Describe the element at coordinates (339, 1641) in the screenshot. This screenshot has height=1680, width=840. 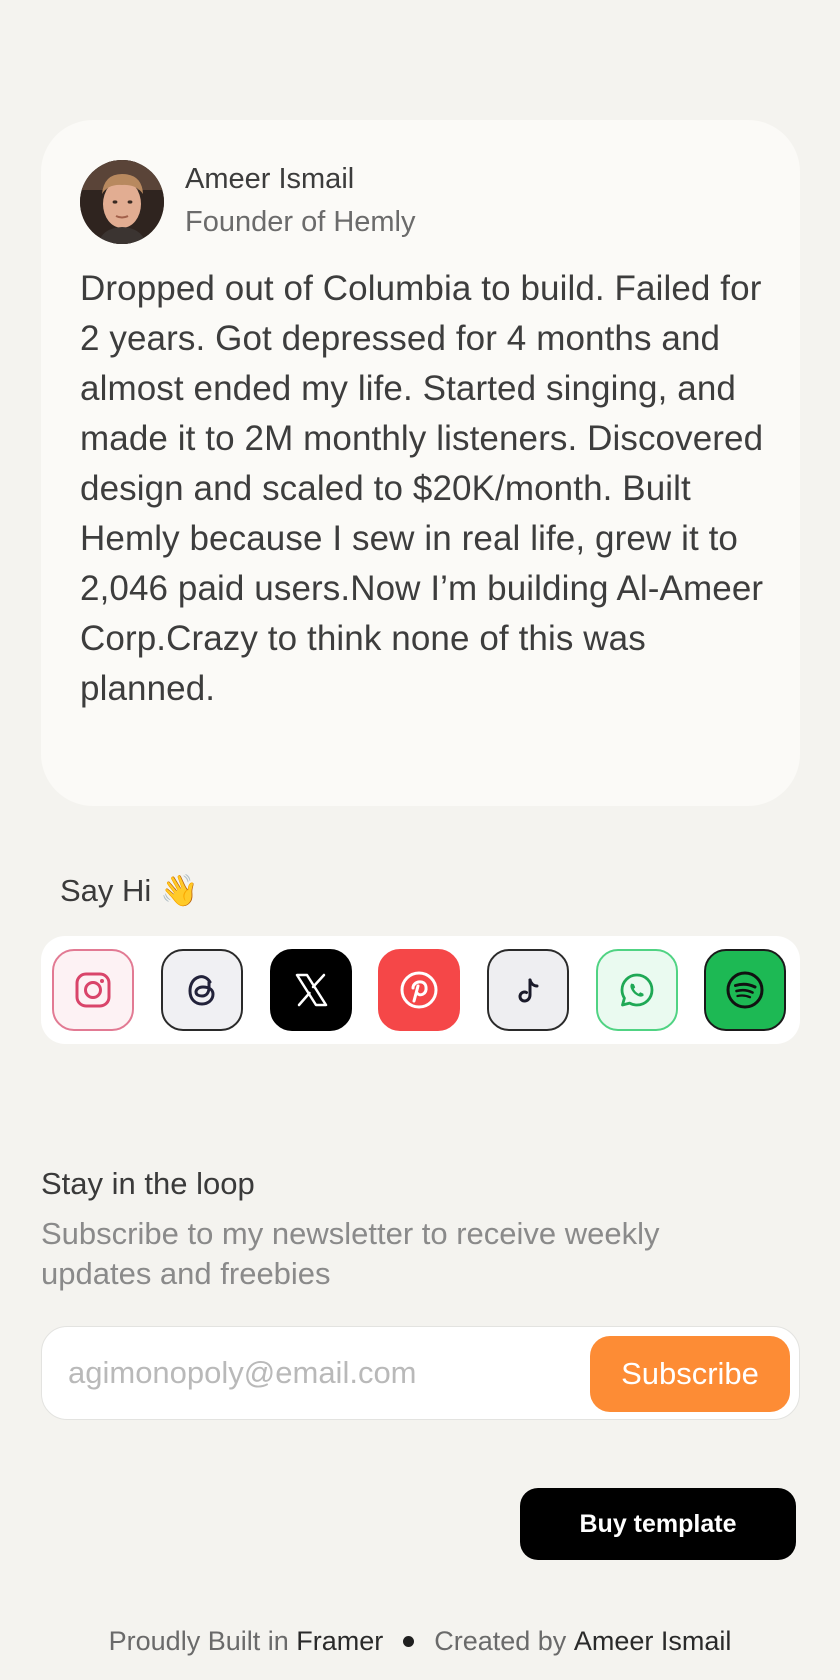
I see `framer-link: Framer` at that location.